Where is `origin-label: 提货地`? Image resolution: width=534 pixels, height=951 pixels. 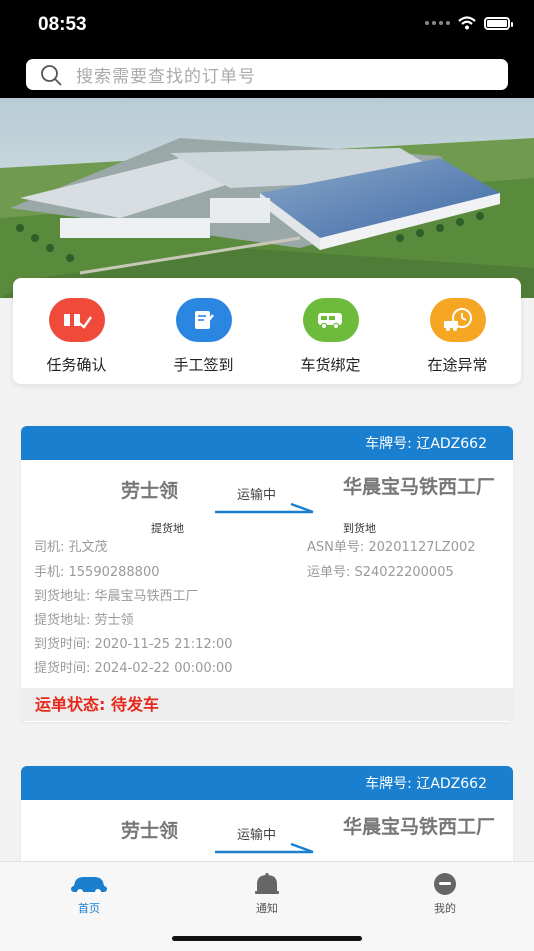
origin-label: 提货地 is located at coordinates (167, 528).